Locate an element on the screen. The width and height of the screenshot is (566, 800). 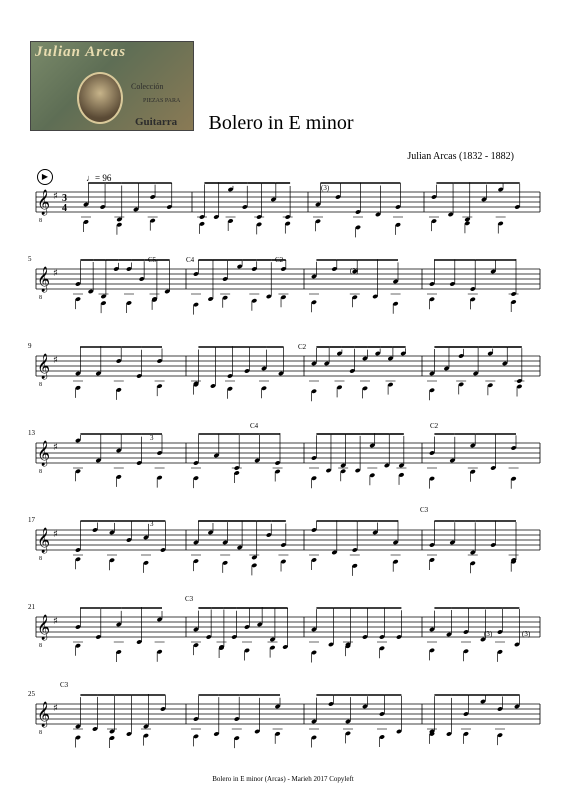
annotation-c5: C5 is located at coordinates (152, 260).